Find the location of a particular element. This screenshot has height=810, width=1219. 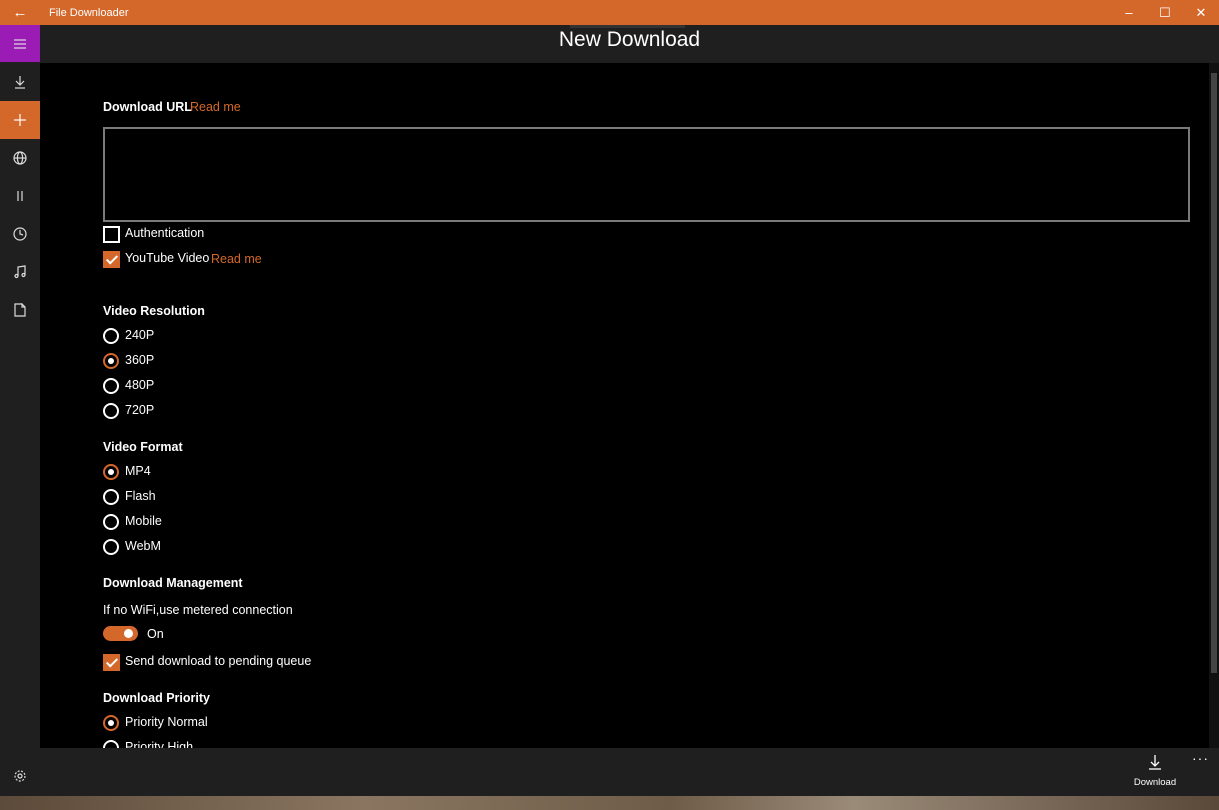

sidebar-item-browser is located at coordinates (20, 158).